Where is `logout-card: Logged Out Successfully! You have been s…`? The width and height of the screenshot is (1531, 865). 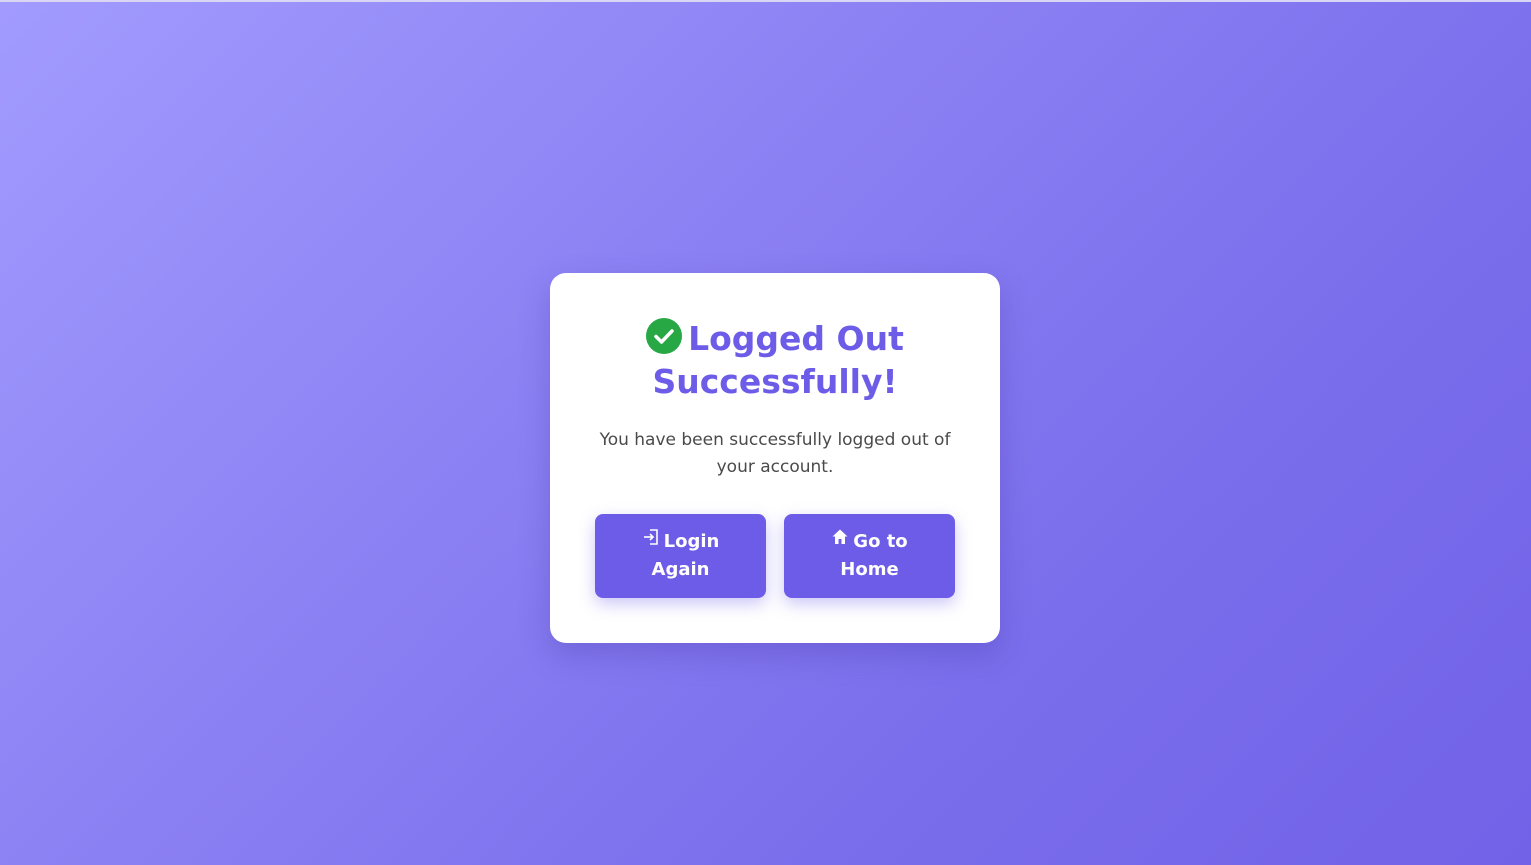
logout-card: Logged Out Successfully! You have been s… is located at coordinates (775, 458).